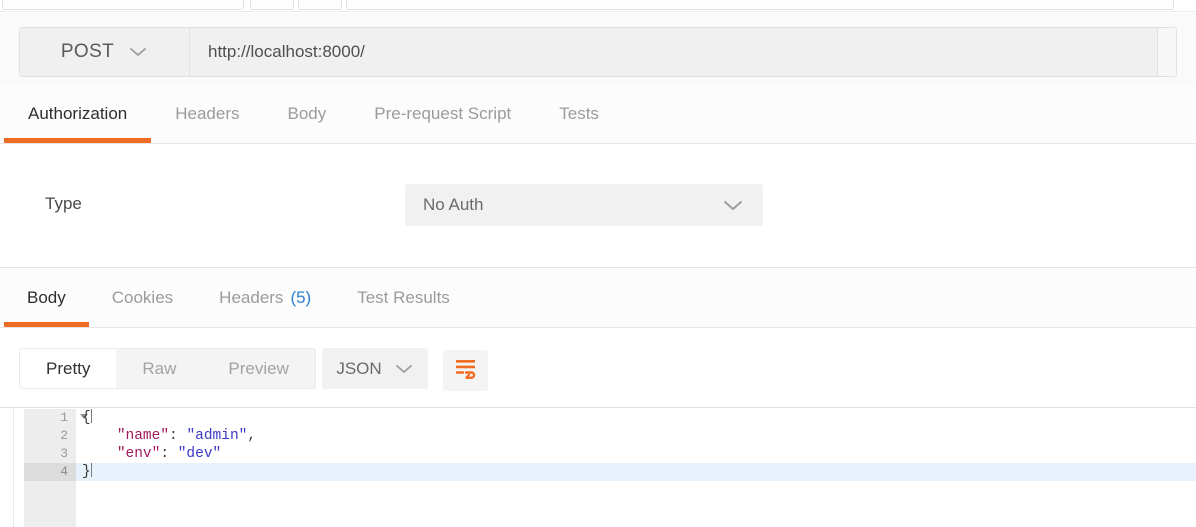 Image resolution: width=1196 pixels, height=527 pixels. Describe the element at coordinates (636, 472) in the screenshot. I see `code-line: }` at that location.